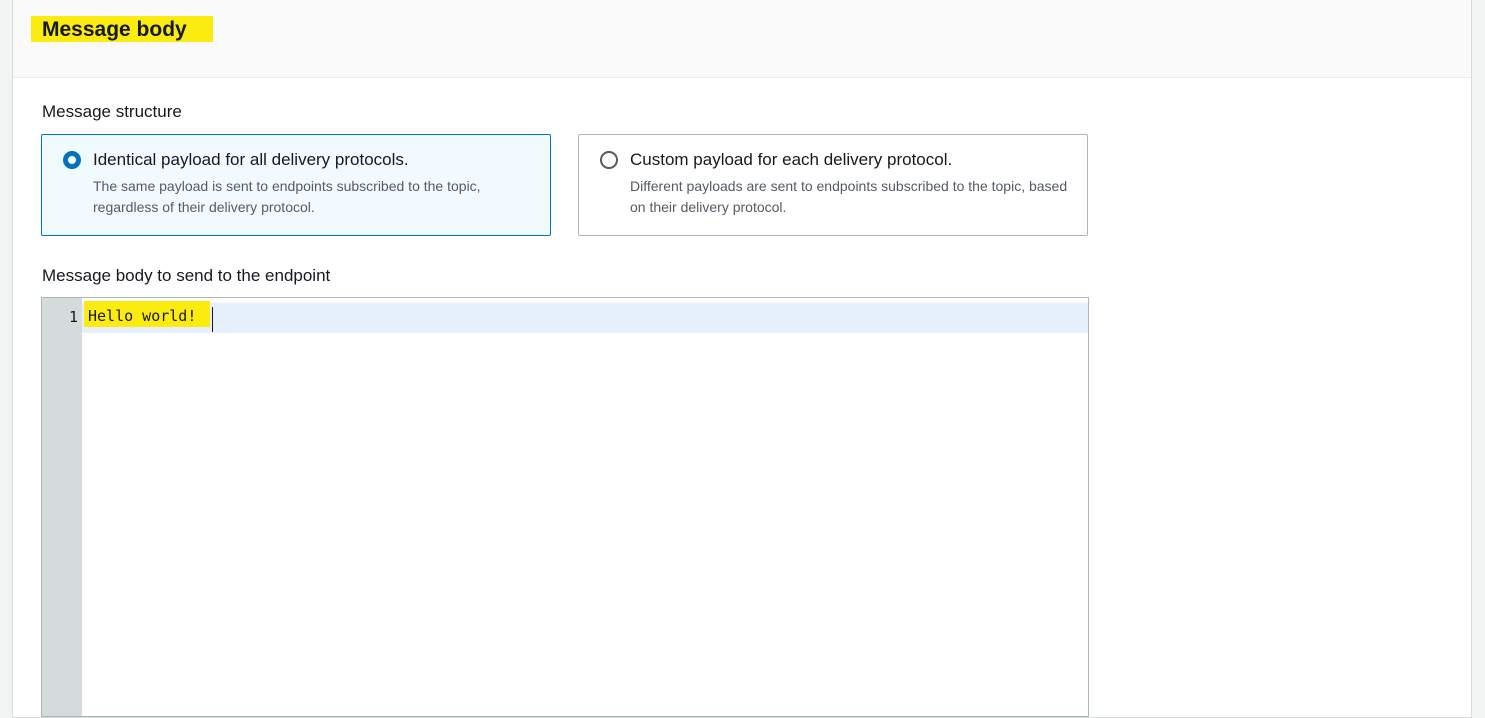 The height and width of the screenshot is (718, 1485). What do you see at coordinates (609, 160) in the screenshot?
I see `radio-unselected-icon` at bounding box center [609, 160].